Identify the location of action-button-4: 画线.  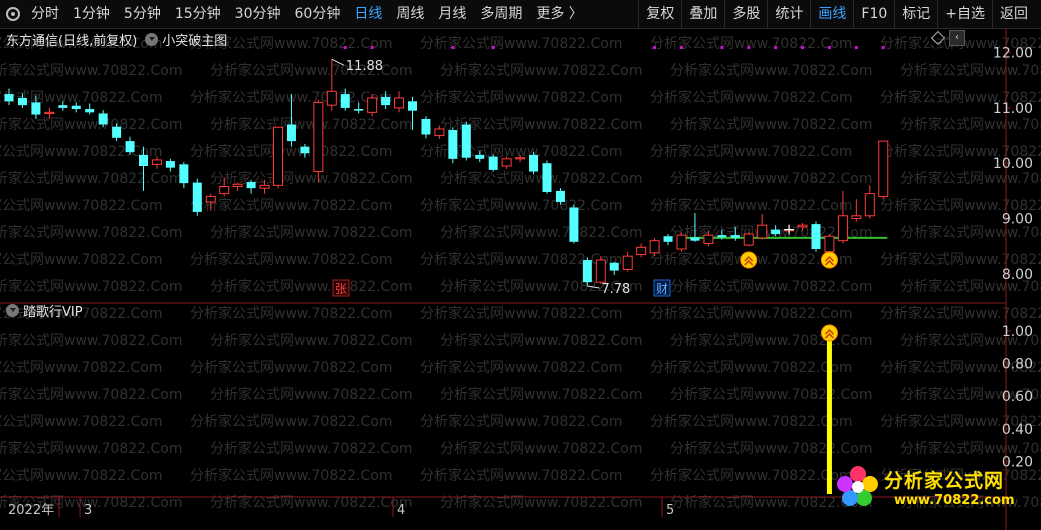
(831, 14).